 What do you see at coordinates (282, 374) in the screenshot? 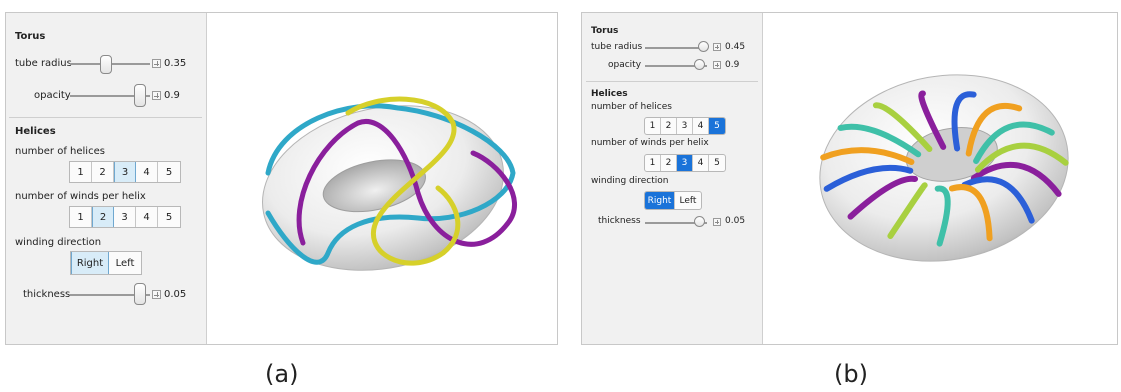
I see `caption-a: (a)` at bounding box center [282, 374].